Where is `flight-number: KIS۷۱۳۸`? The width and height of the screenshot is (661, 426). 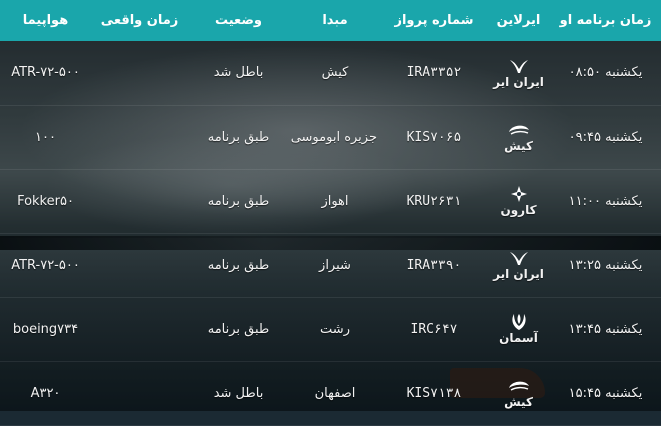
flight-number: KIS۷۱۳۸ is located at coordinates (434, 393).